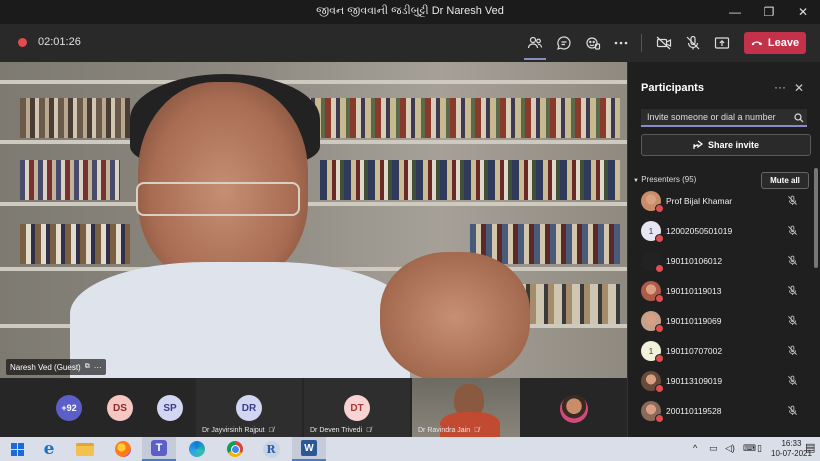 The image size is (820, 461). I want to click on participant-tile-deven: DT Dr Deven Trivedi 🎙̸, so click(357, 407).